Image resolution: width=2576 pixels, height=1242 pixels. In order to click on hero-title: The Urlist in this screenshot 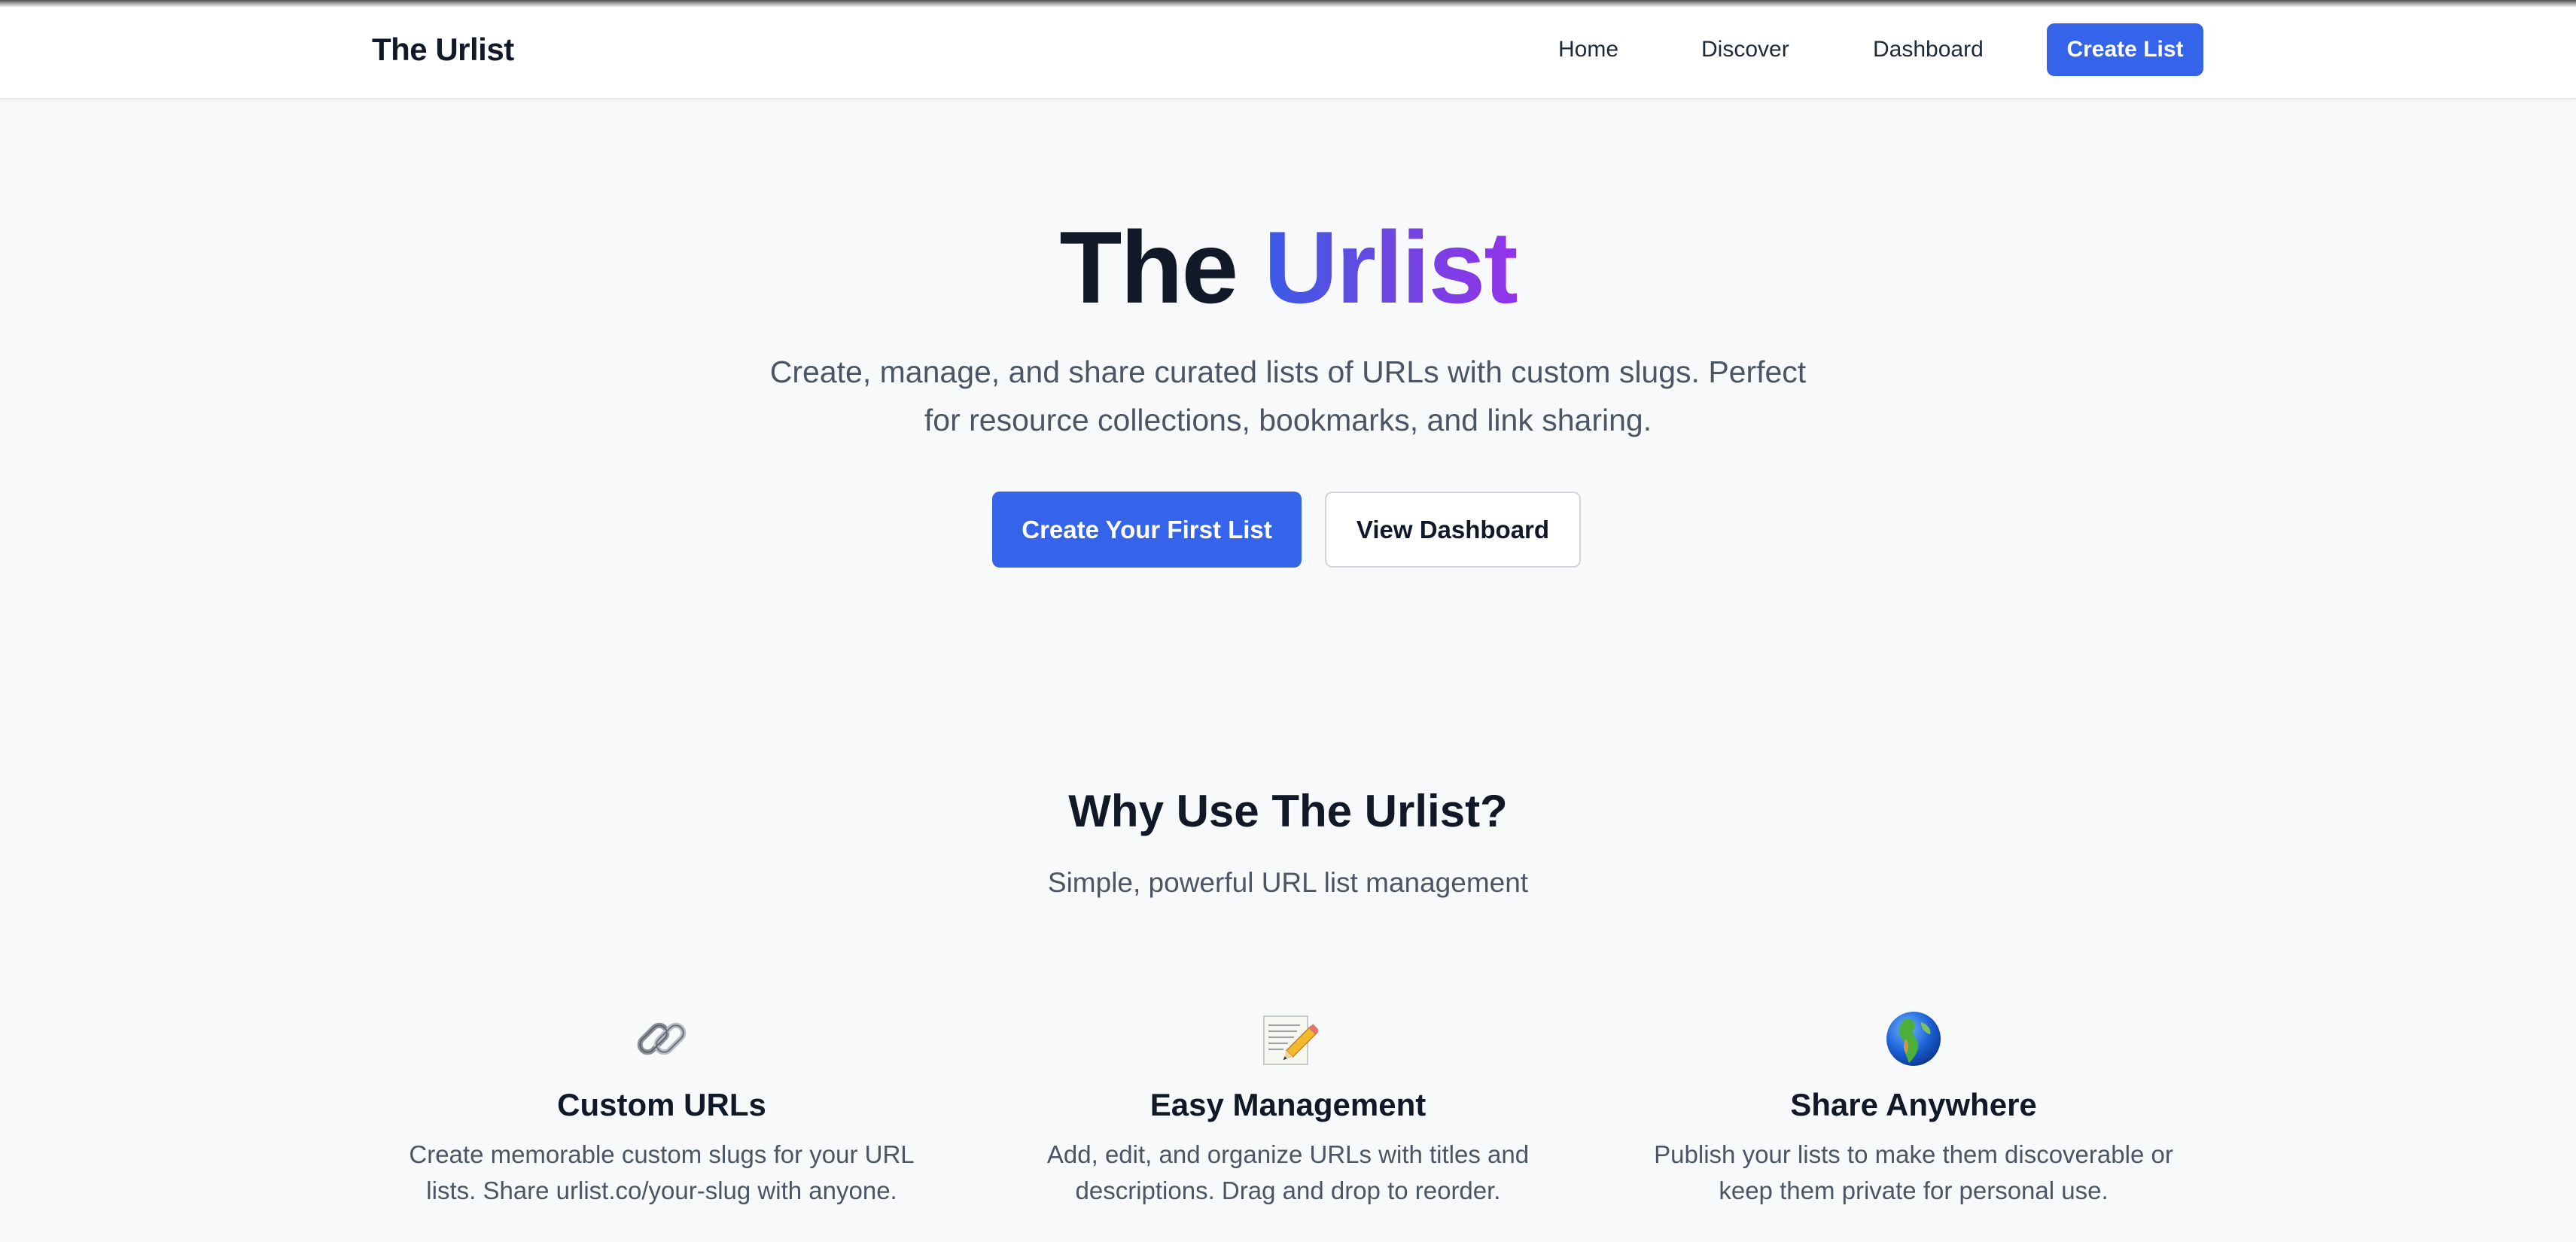, I will do `click(1288, 267)`.